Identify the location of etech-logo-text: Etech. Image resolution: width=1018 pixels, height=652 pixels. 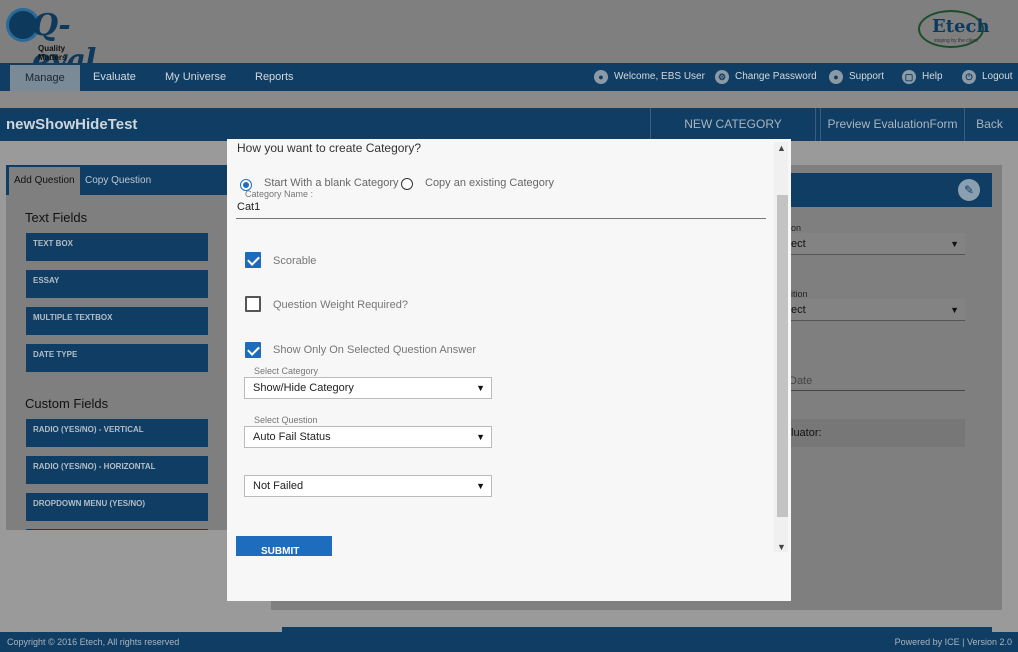
(961, 26).